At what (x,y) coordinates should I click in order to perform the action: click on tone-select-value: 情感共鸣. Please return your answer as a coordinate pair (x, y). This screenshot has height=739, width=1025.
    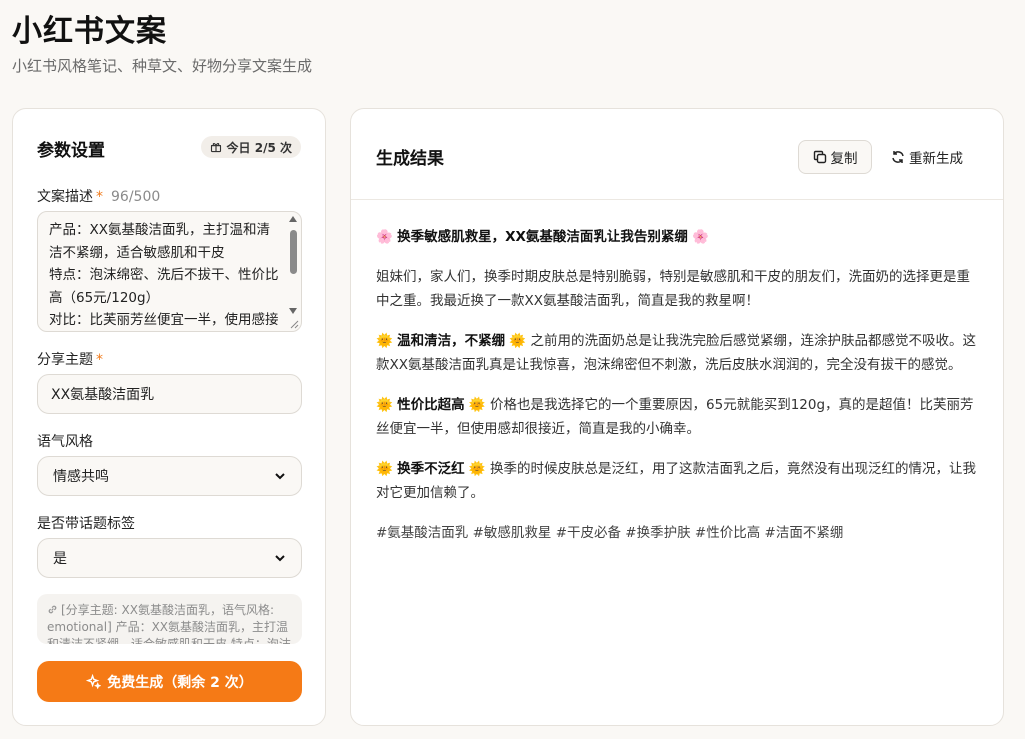
    Looking at the image, I should click on (81, 477).